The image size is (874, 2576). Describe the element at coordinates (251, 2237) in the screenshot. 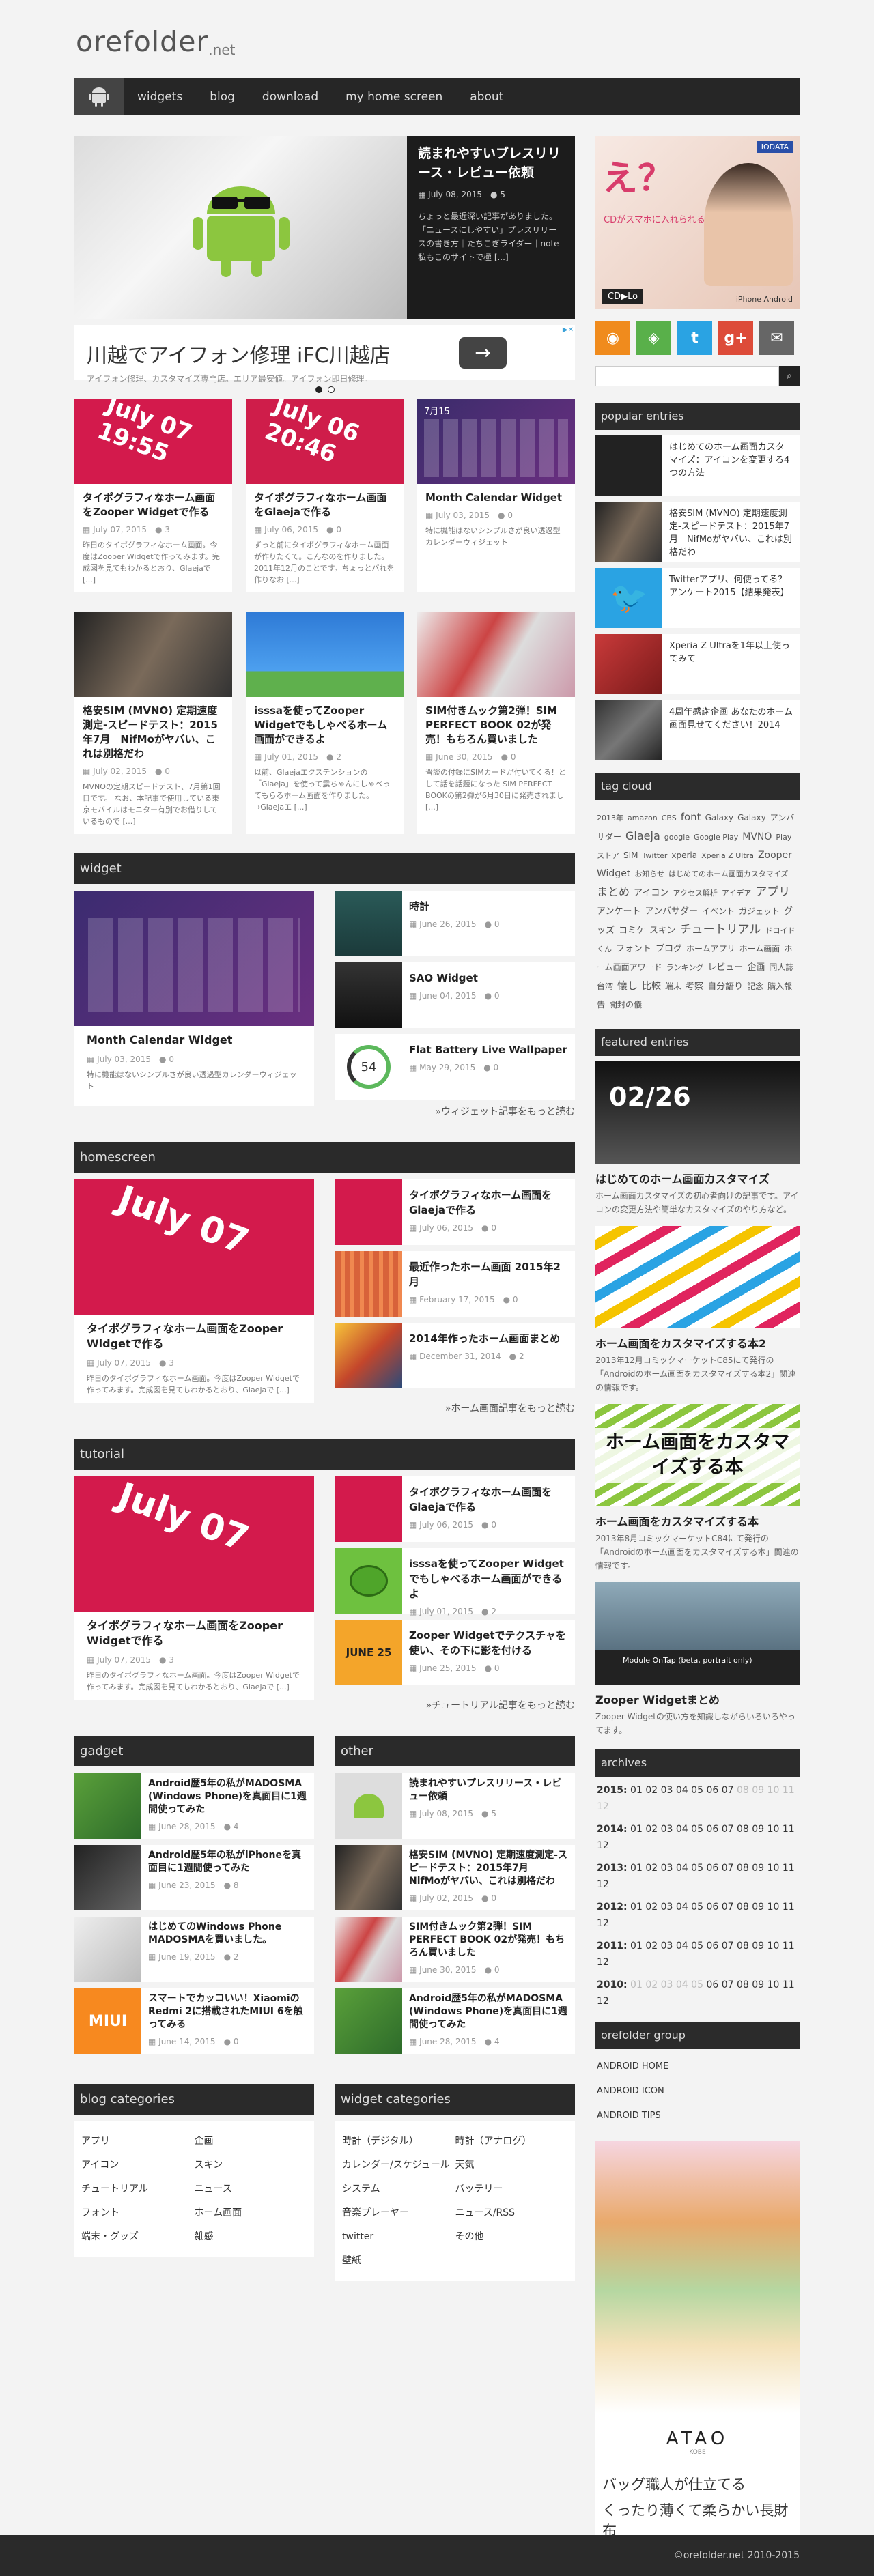

I see `category-link: 雑感` at that location.